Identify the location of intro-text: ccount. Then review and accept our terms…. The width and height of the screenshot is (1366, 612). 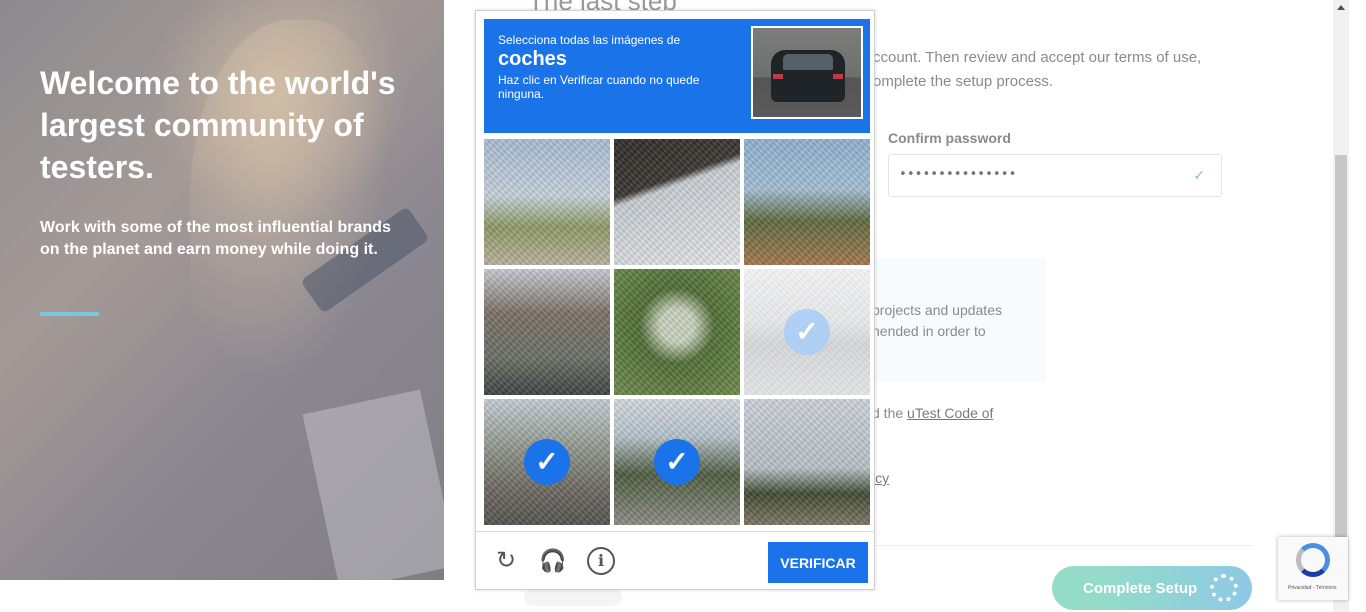
(1037, 69).